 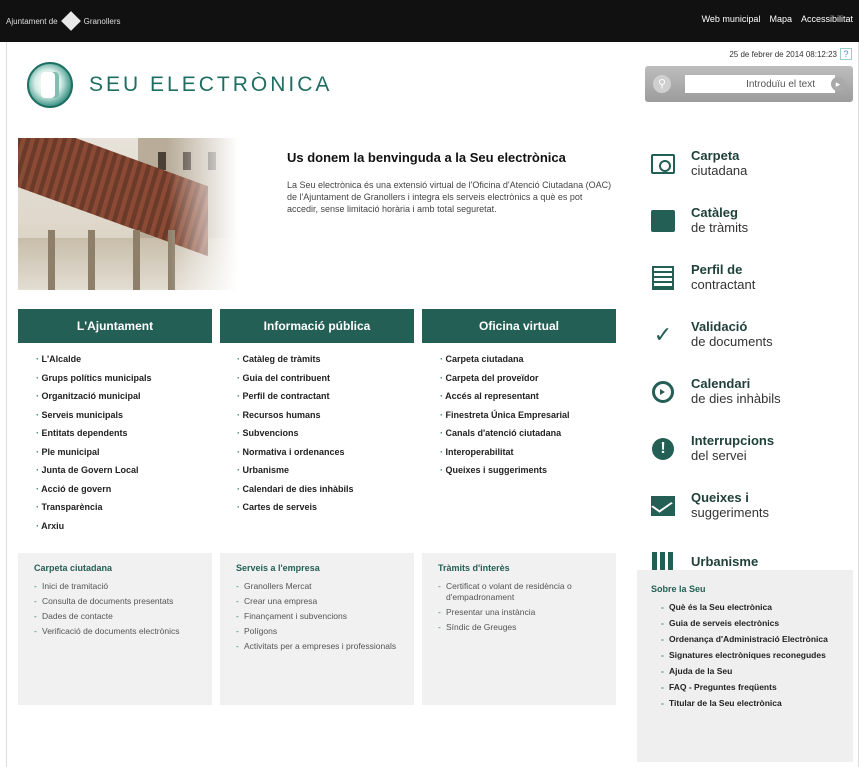 What do you see at coordinates (663, 221) in the screenshot?
I see `folder-icon` at bounding box center [663, 221].